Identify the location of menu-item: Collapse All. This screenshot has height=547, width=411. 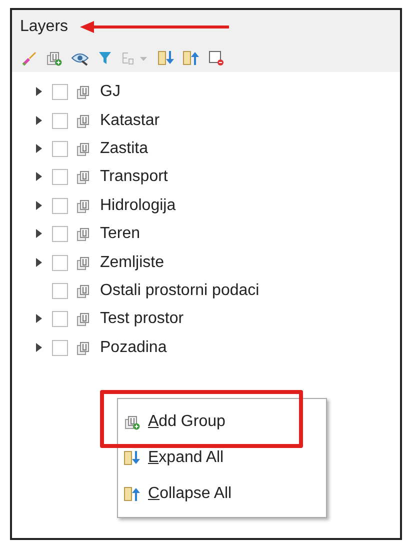
(190, 494).